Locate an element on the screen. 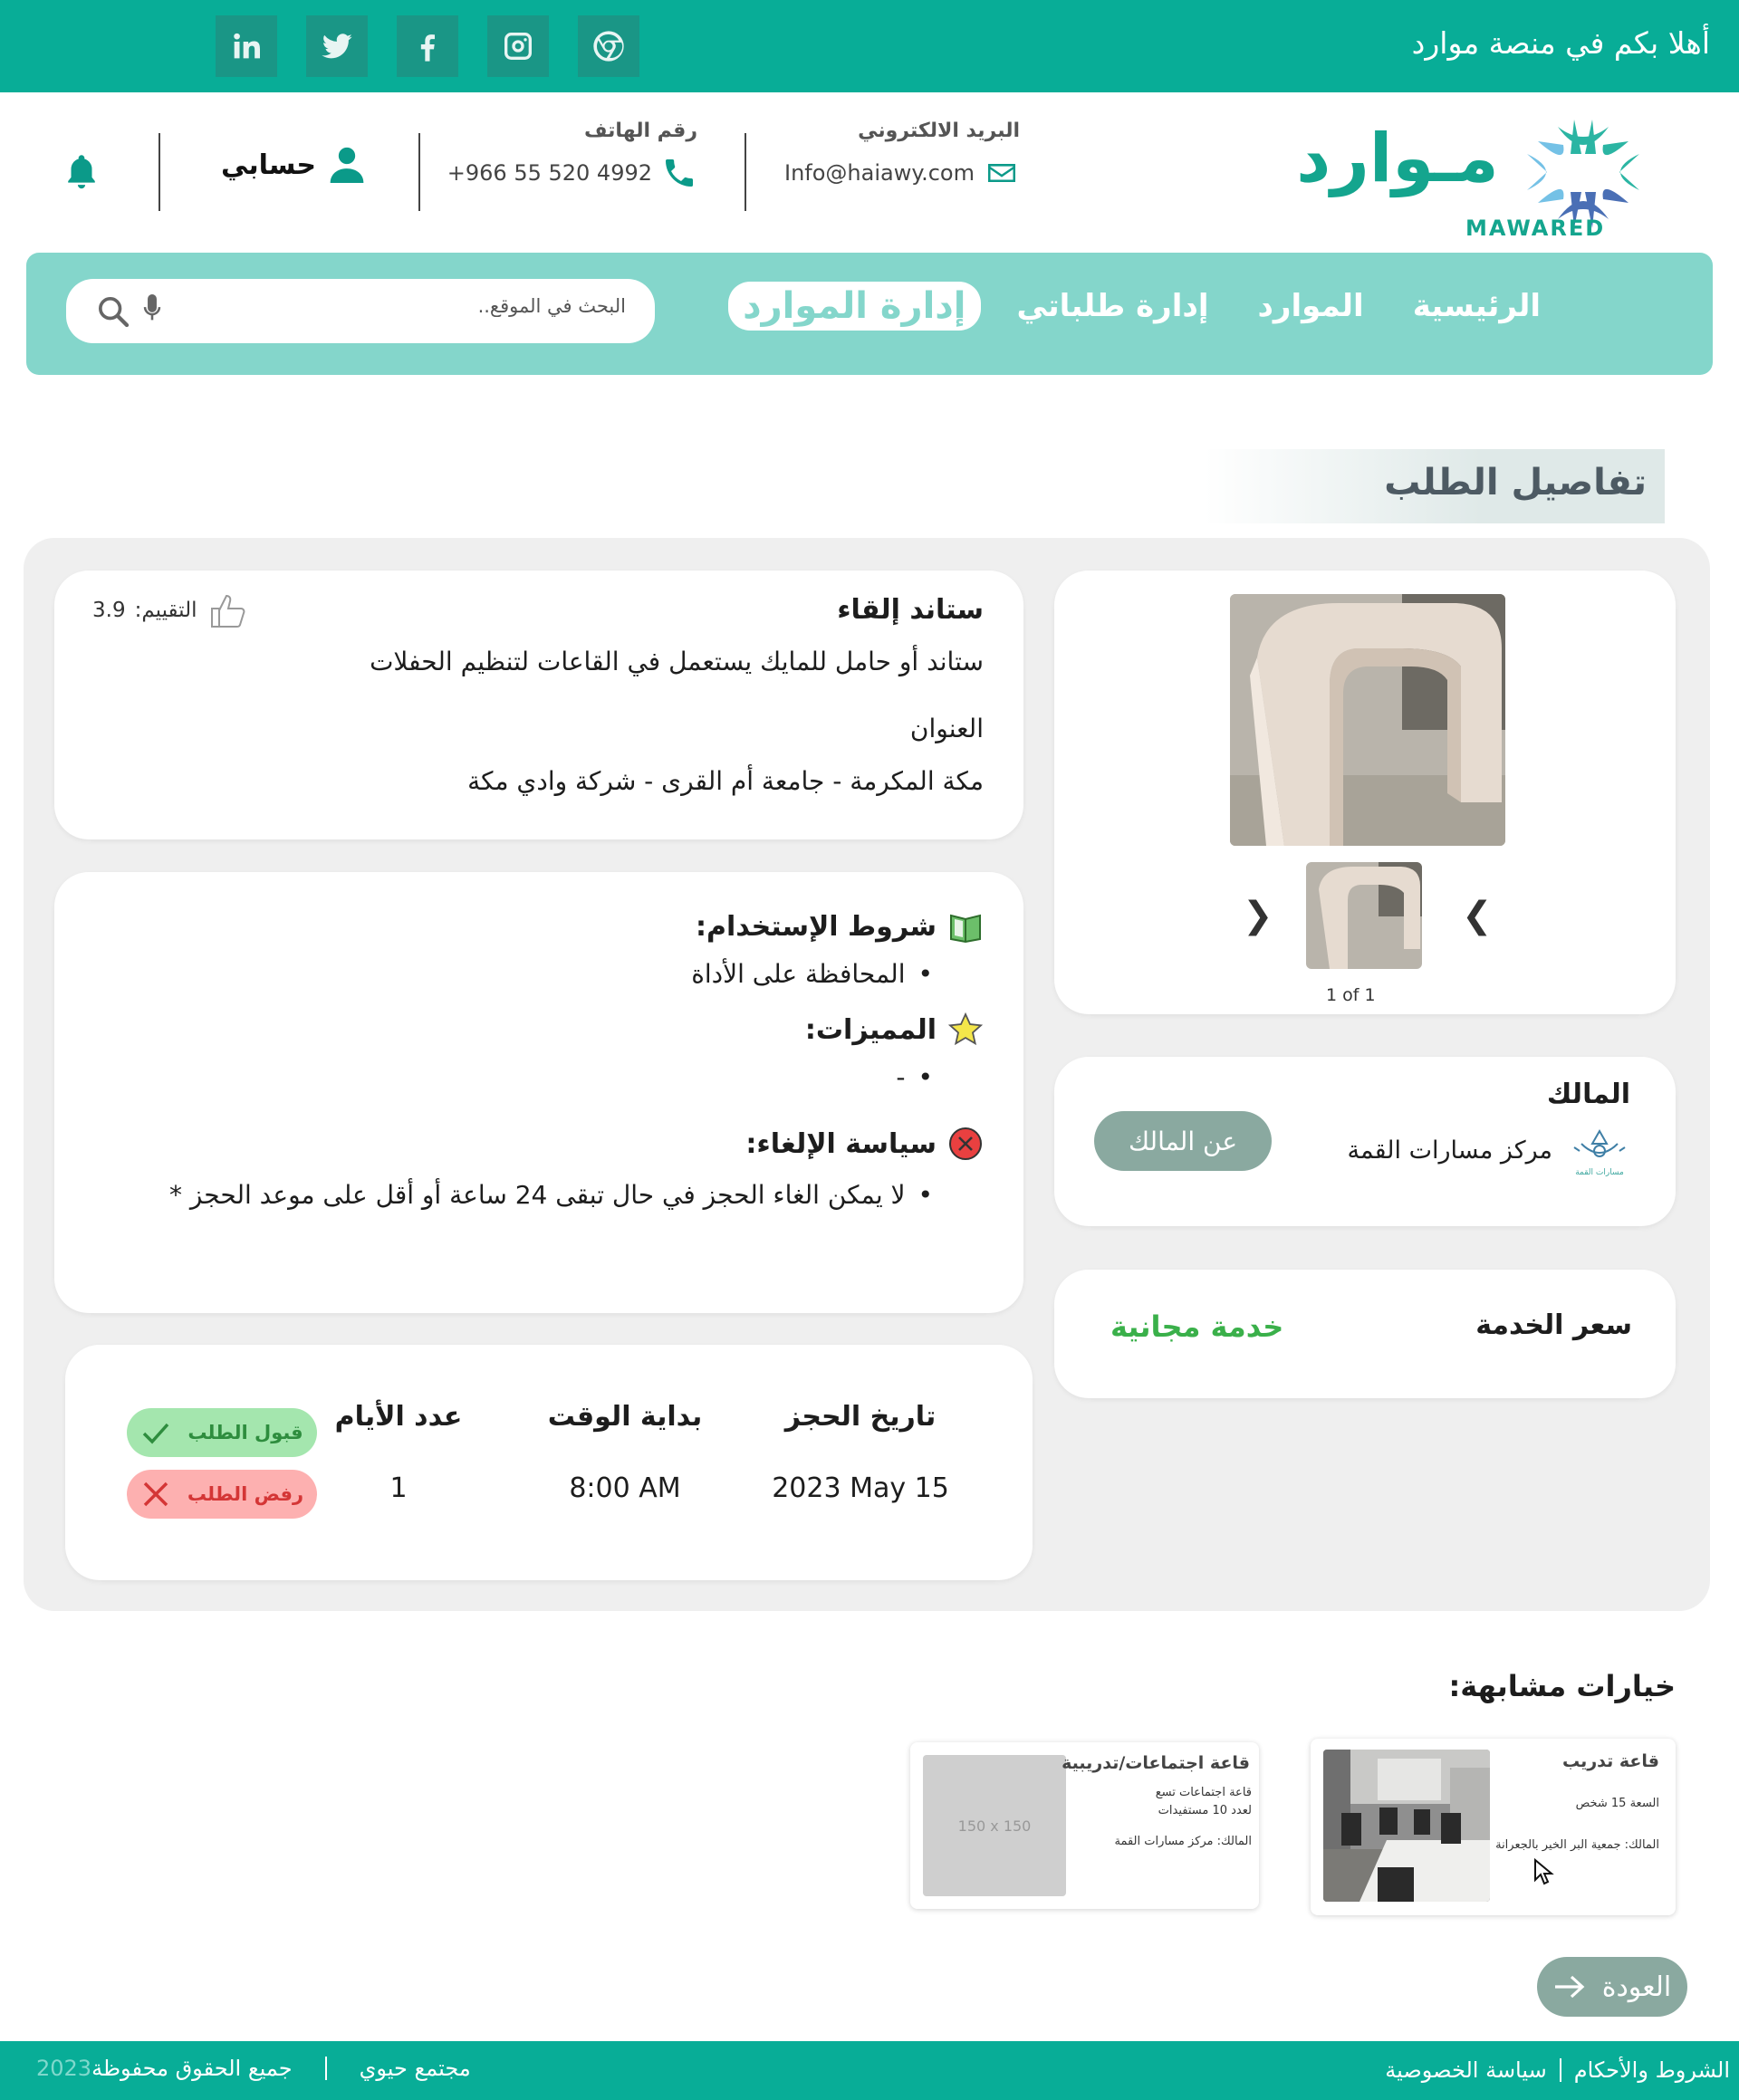 The image size is (1739, 2100). owner-title: المالك is located at coordinates (1588, 1094).